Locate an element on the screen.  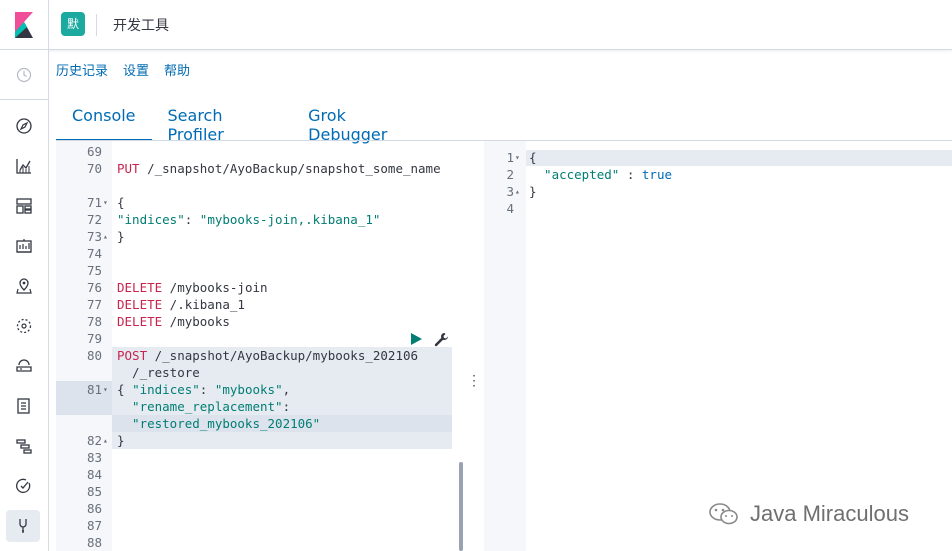
code-line: DELETE /.kibana_1 is located at coordinates (181, 304).